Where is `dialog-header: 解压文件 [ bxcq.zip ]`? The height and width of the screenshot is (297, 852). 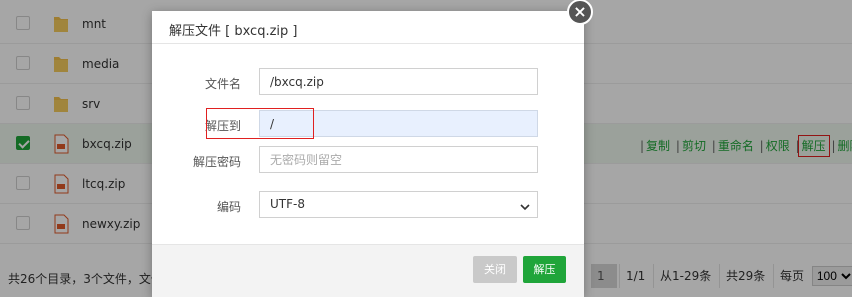 dialog-header: 解压文件 [ bxcq.zip ] is located at coordinates (368, 27).